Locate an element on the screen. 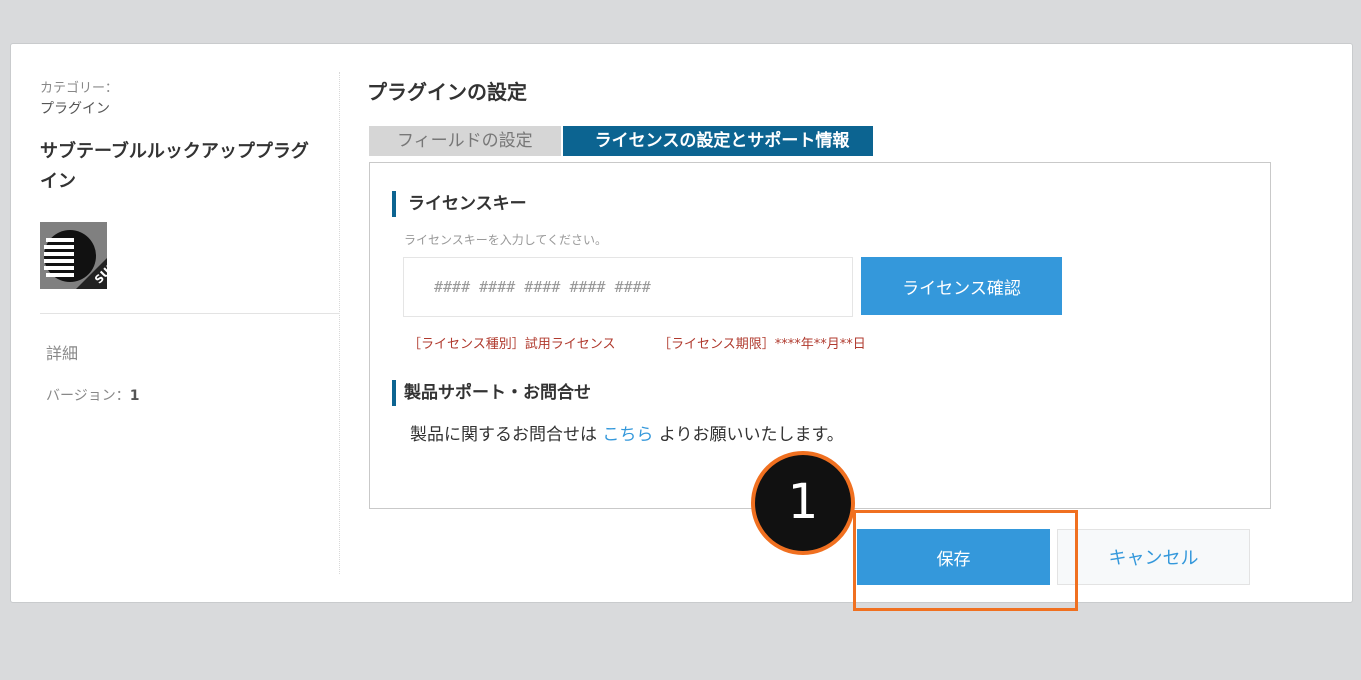 This screenshot has height=680, width=1361. license-key-heading: ライセンスキー is located at coordinates (459, 204).